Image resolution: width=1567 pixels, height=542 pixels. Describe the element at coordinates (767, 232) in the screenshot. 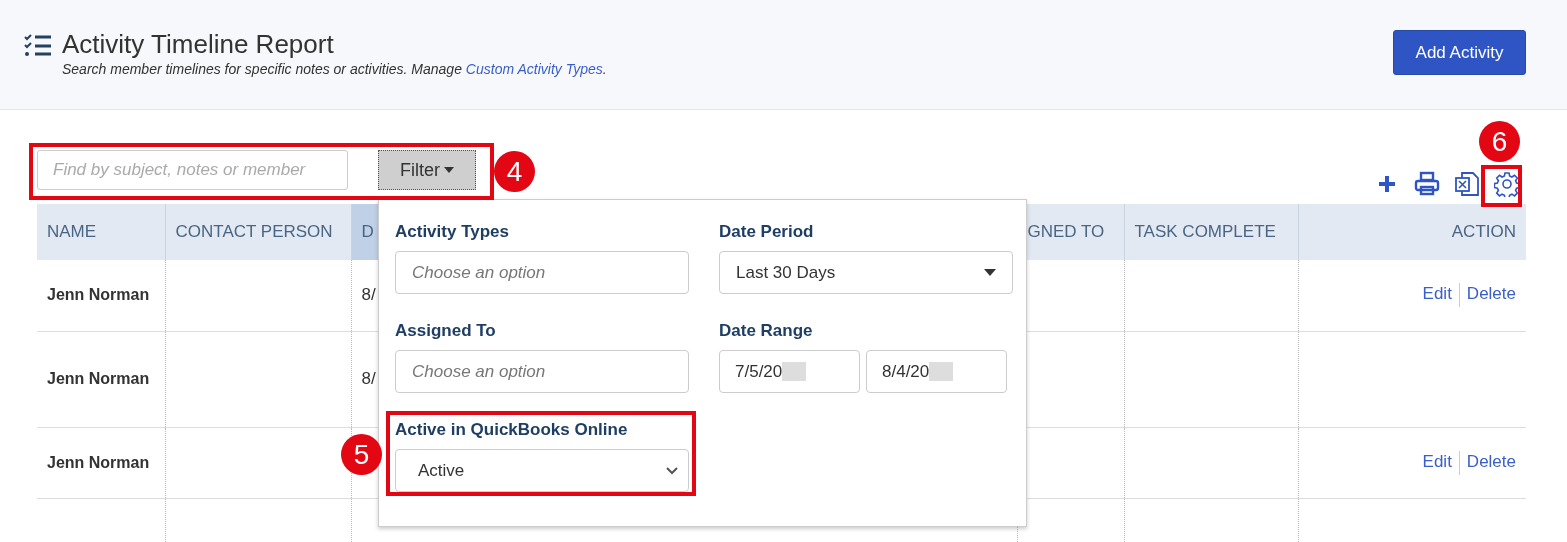

I see `field-label: Date Period` at that location.